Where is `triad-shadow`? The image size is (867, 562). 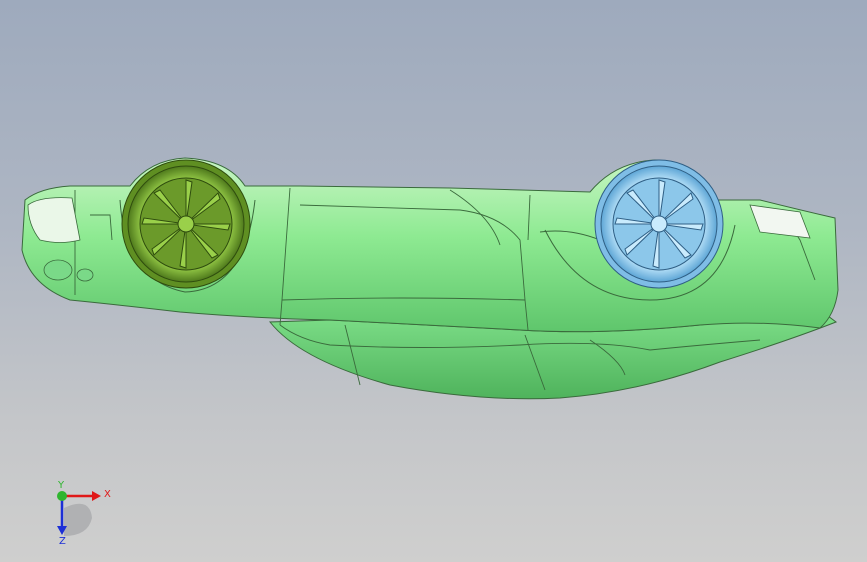 triad-shadow is located at coordinates (78, 519).